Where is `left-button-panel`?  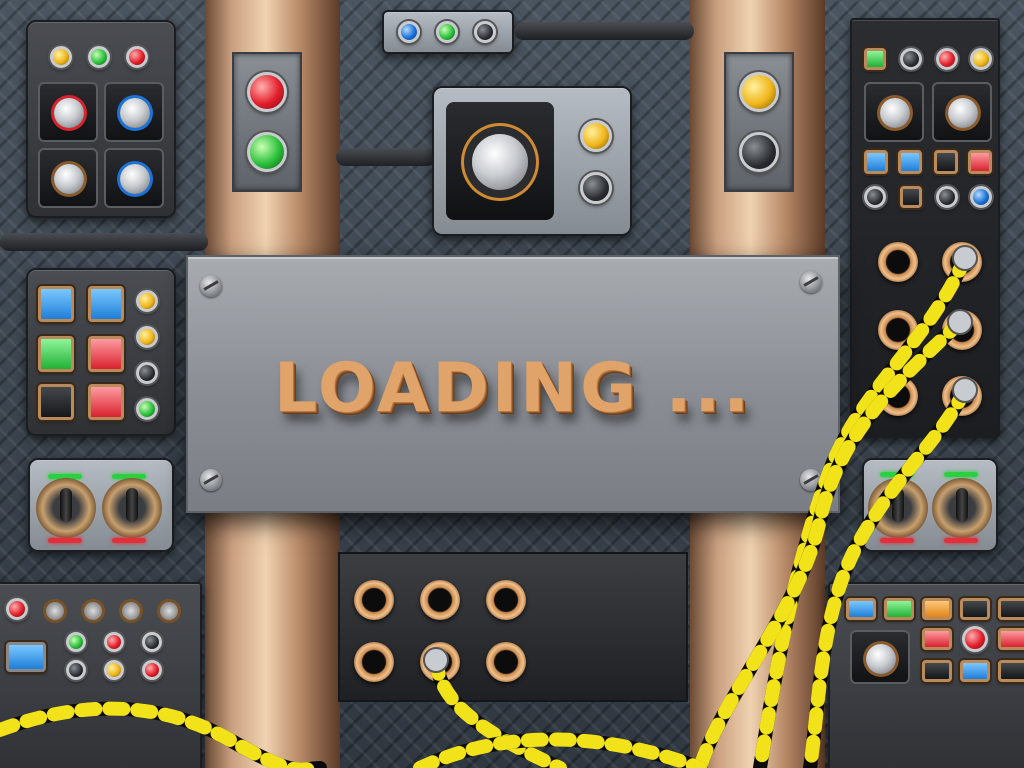
left-button-panel is located at coordinates (101, 352).